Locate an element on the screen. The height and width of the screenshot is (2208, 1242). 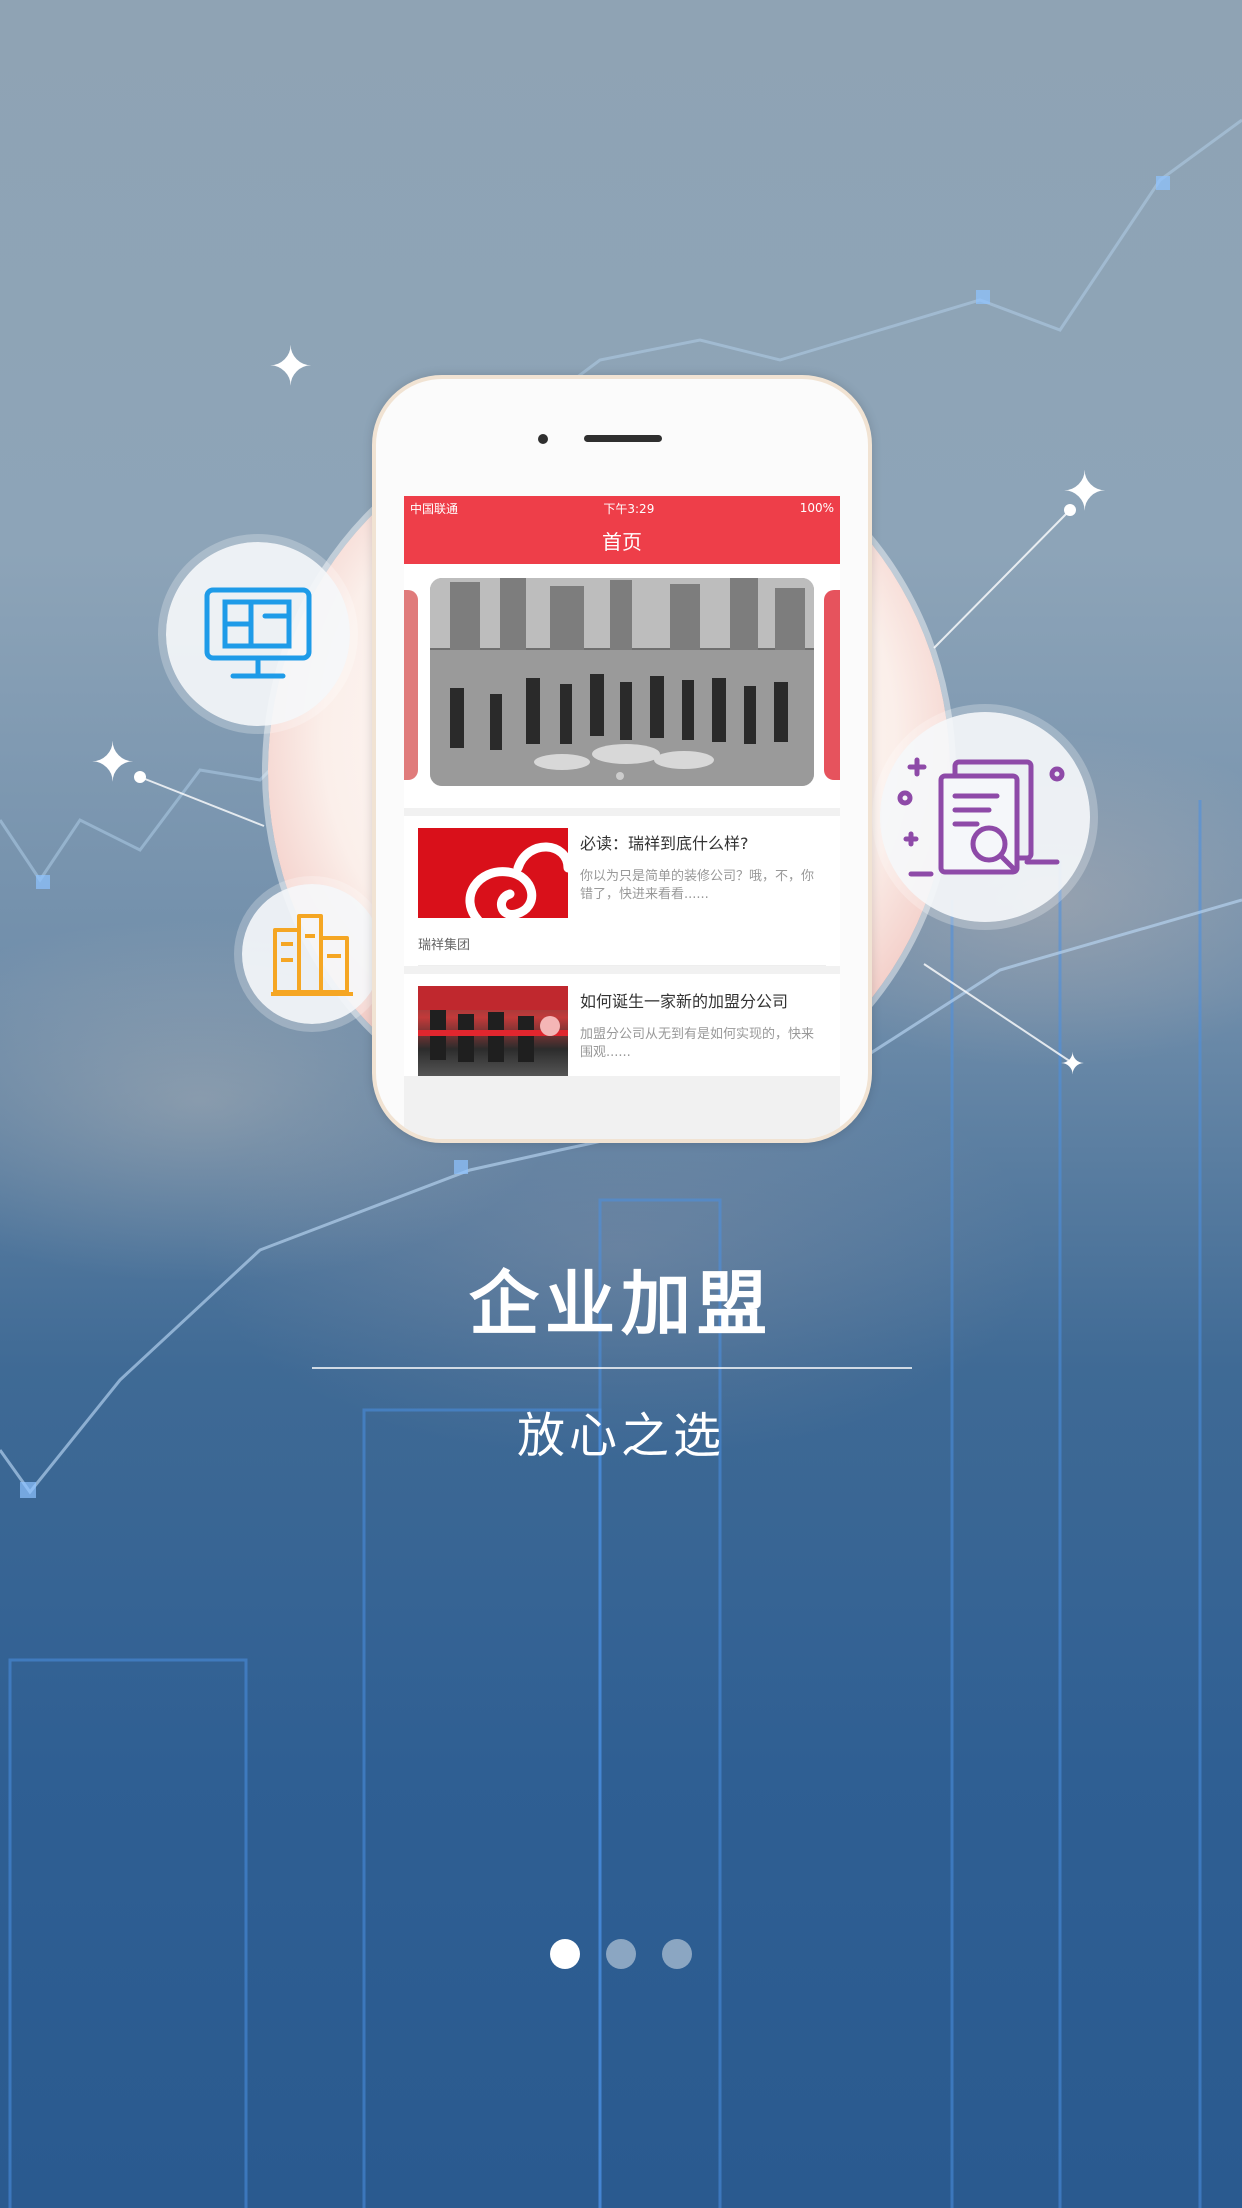
battery-label: 100% is located at coordinates (816, 508).